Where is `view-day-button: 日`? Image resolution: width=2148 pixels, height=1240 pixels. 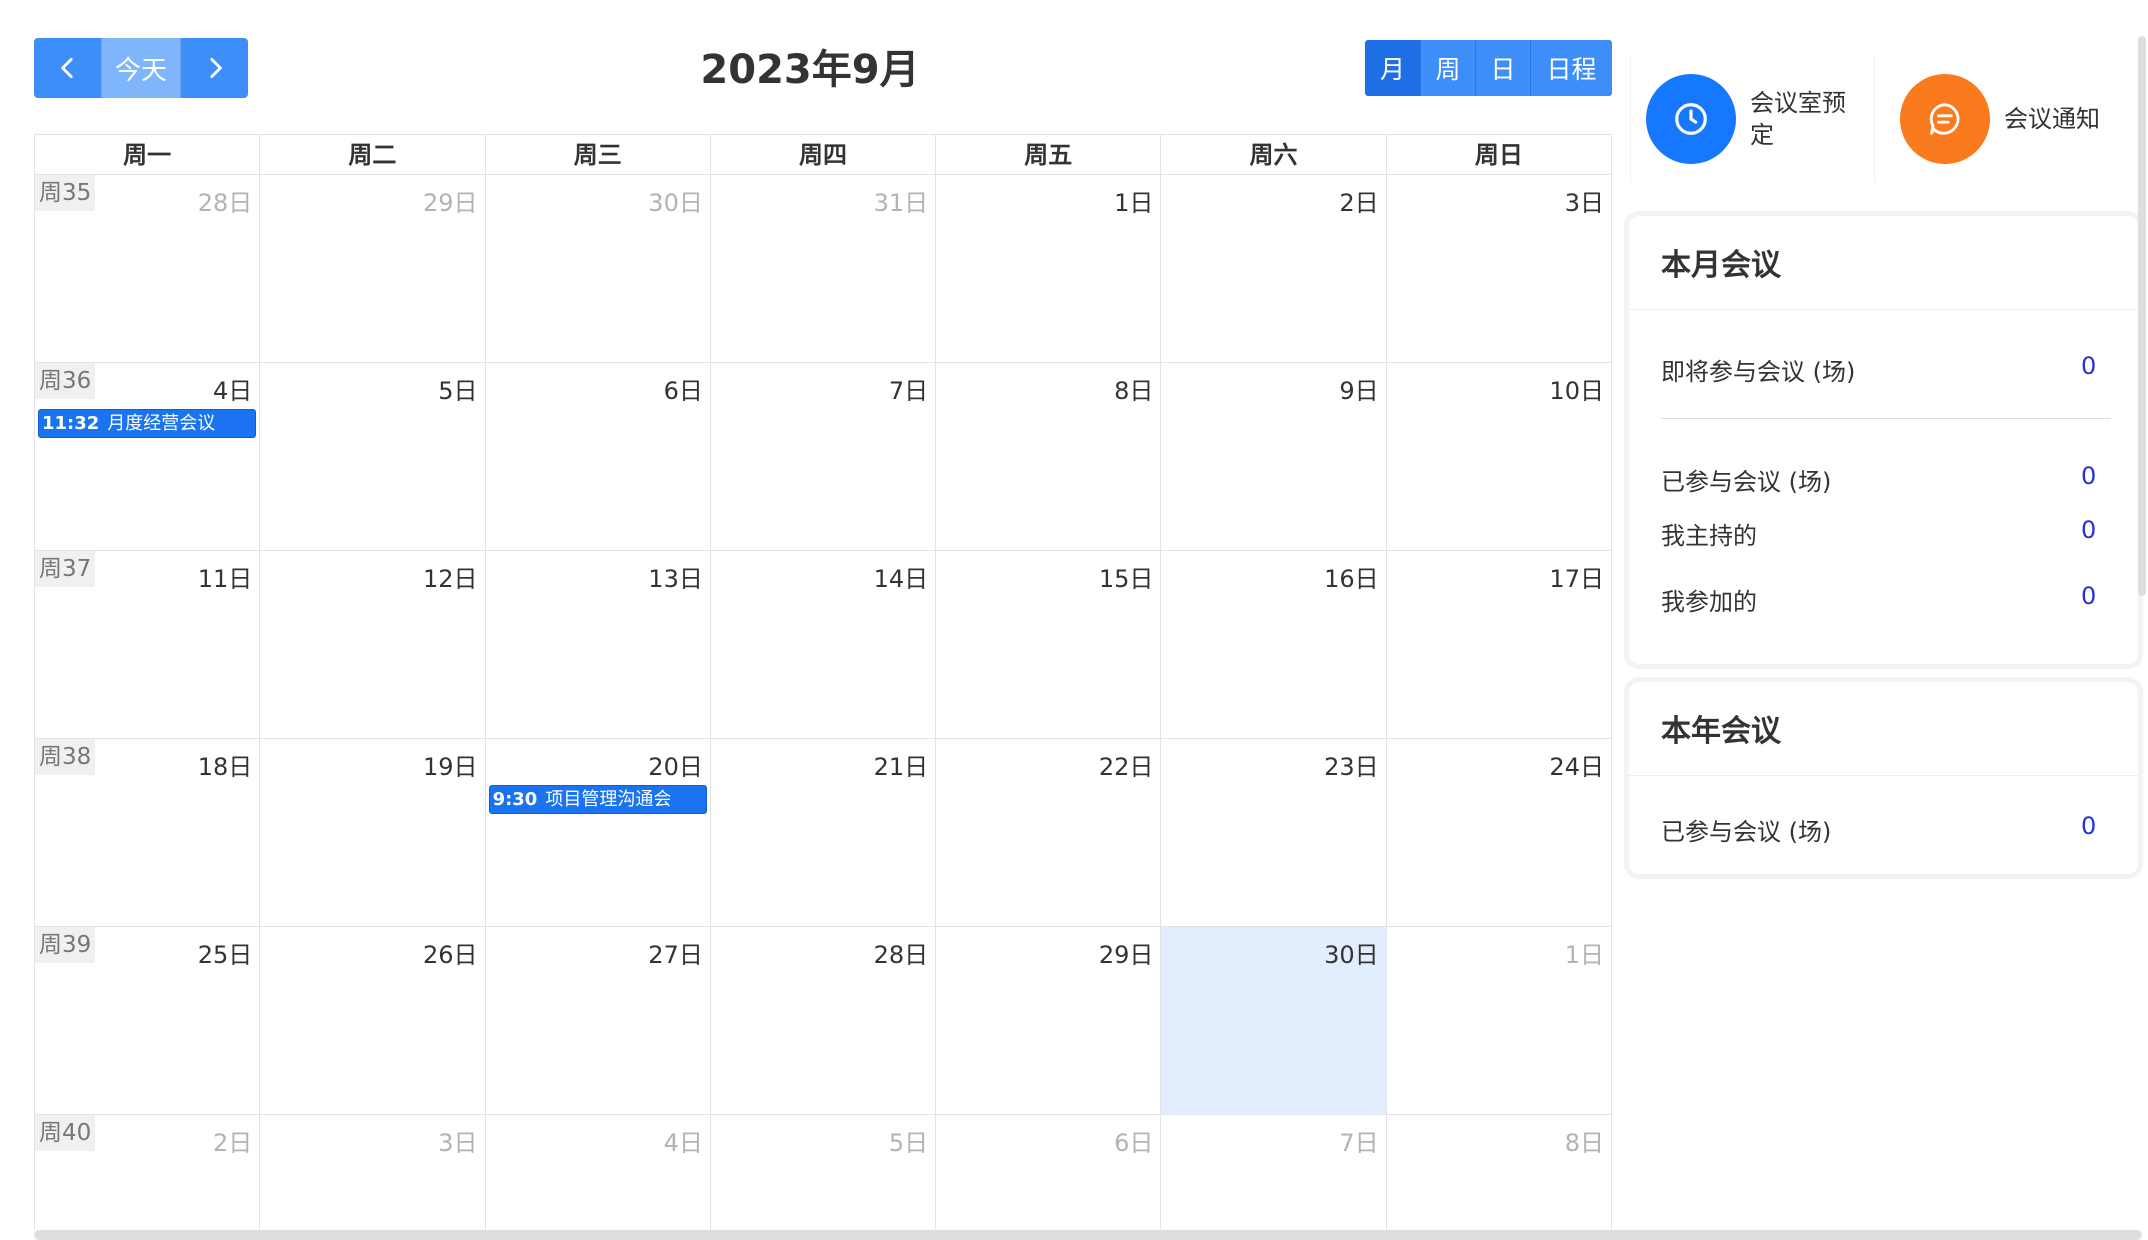 view-day-button: 日 is located at coordinates (1502, 68).